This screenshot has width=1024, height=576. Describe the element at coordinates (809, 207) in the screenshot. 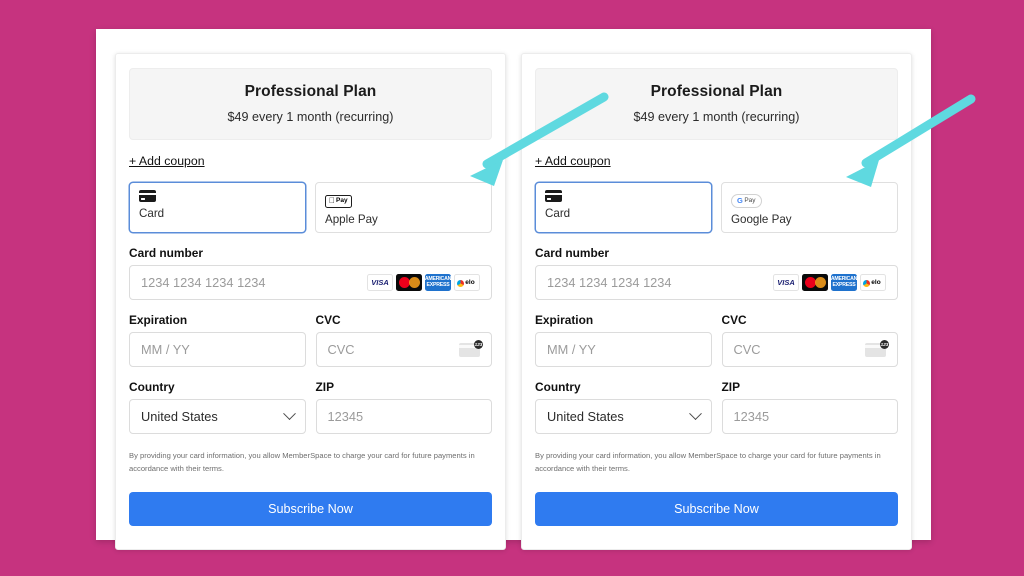

I see `payment-method-tab-google-pay: G Pay Google Pay` at that location.